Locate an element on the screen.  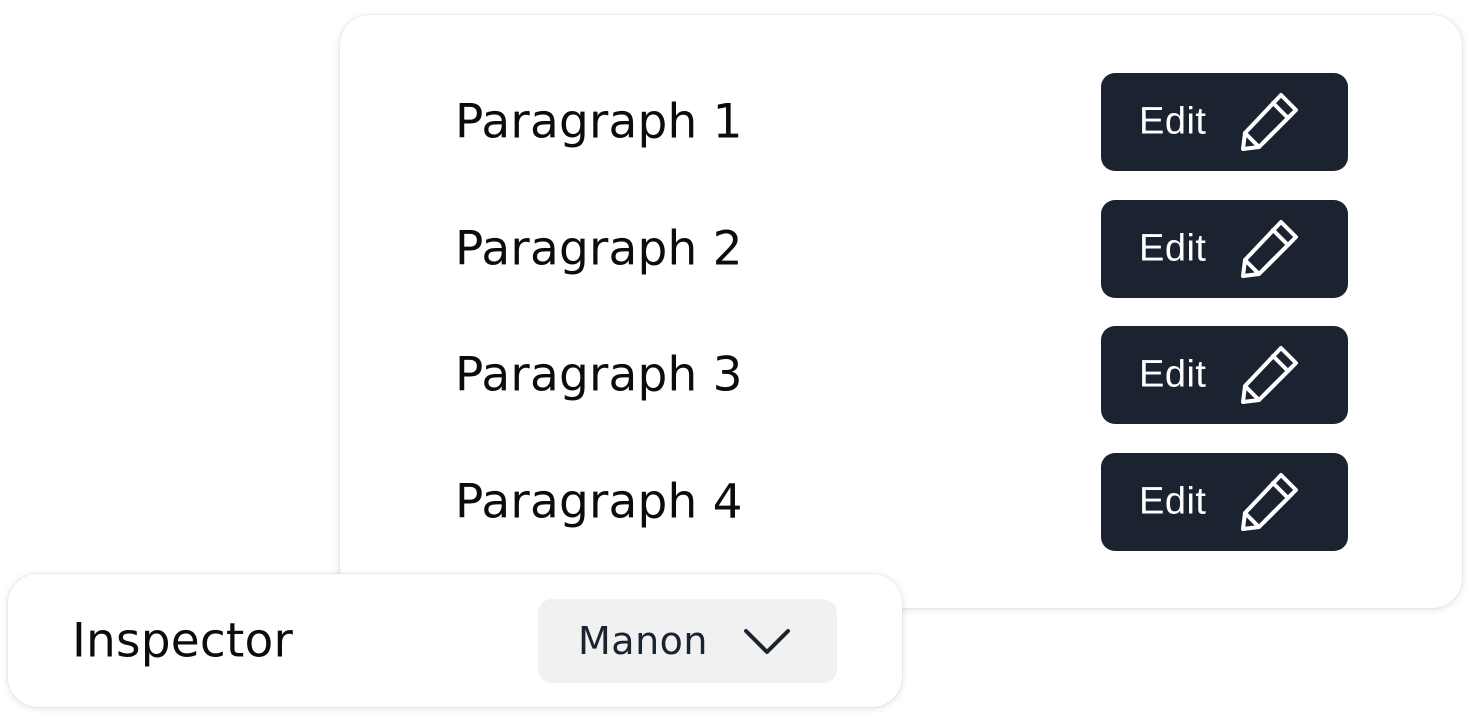
paragraph-label: Paragraph 1 is located at coordinates (599, 122).